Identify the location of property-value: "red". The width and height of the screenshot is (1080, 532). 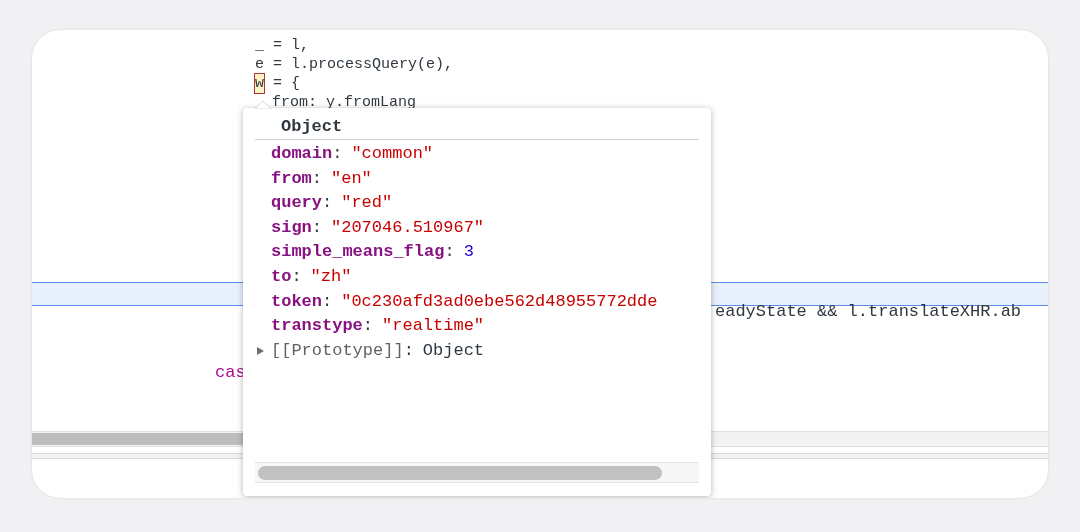
(367, 203).